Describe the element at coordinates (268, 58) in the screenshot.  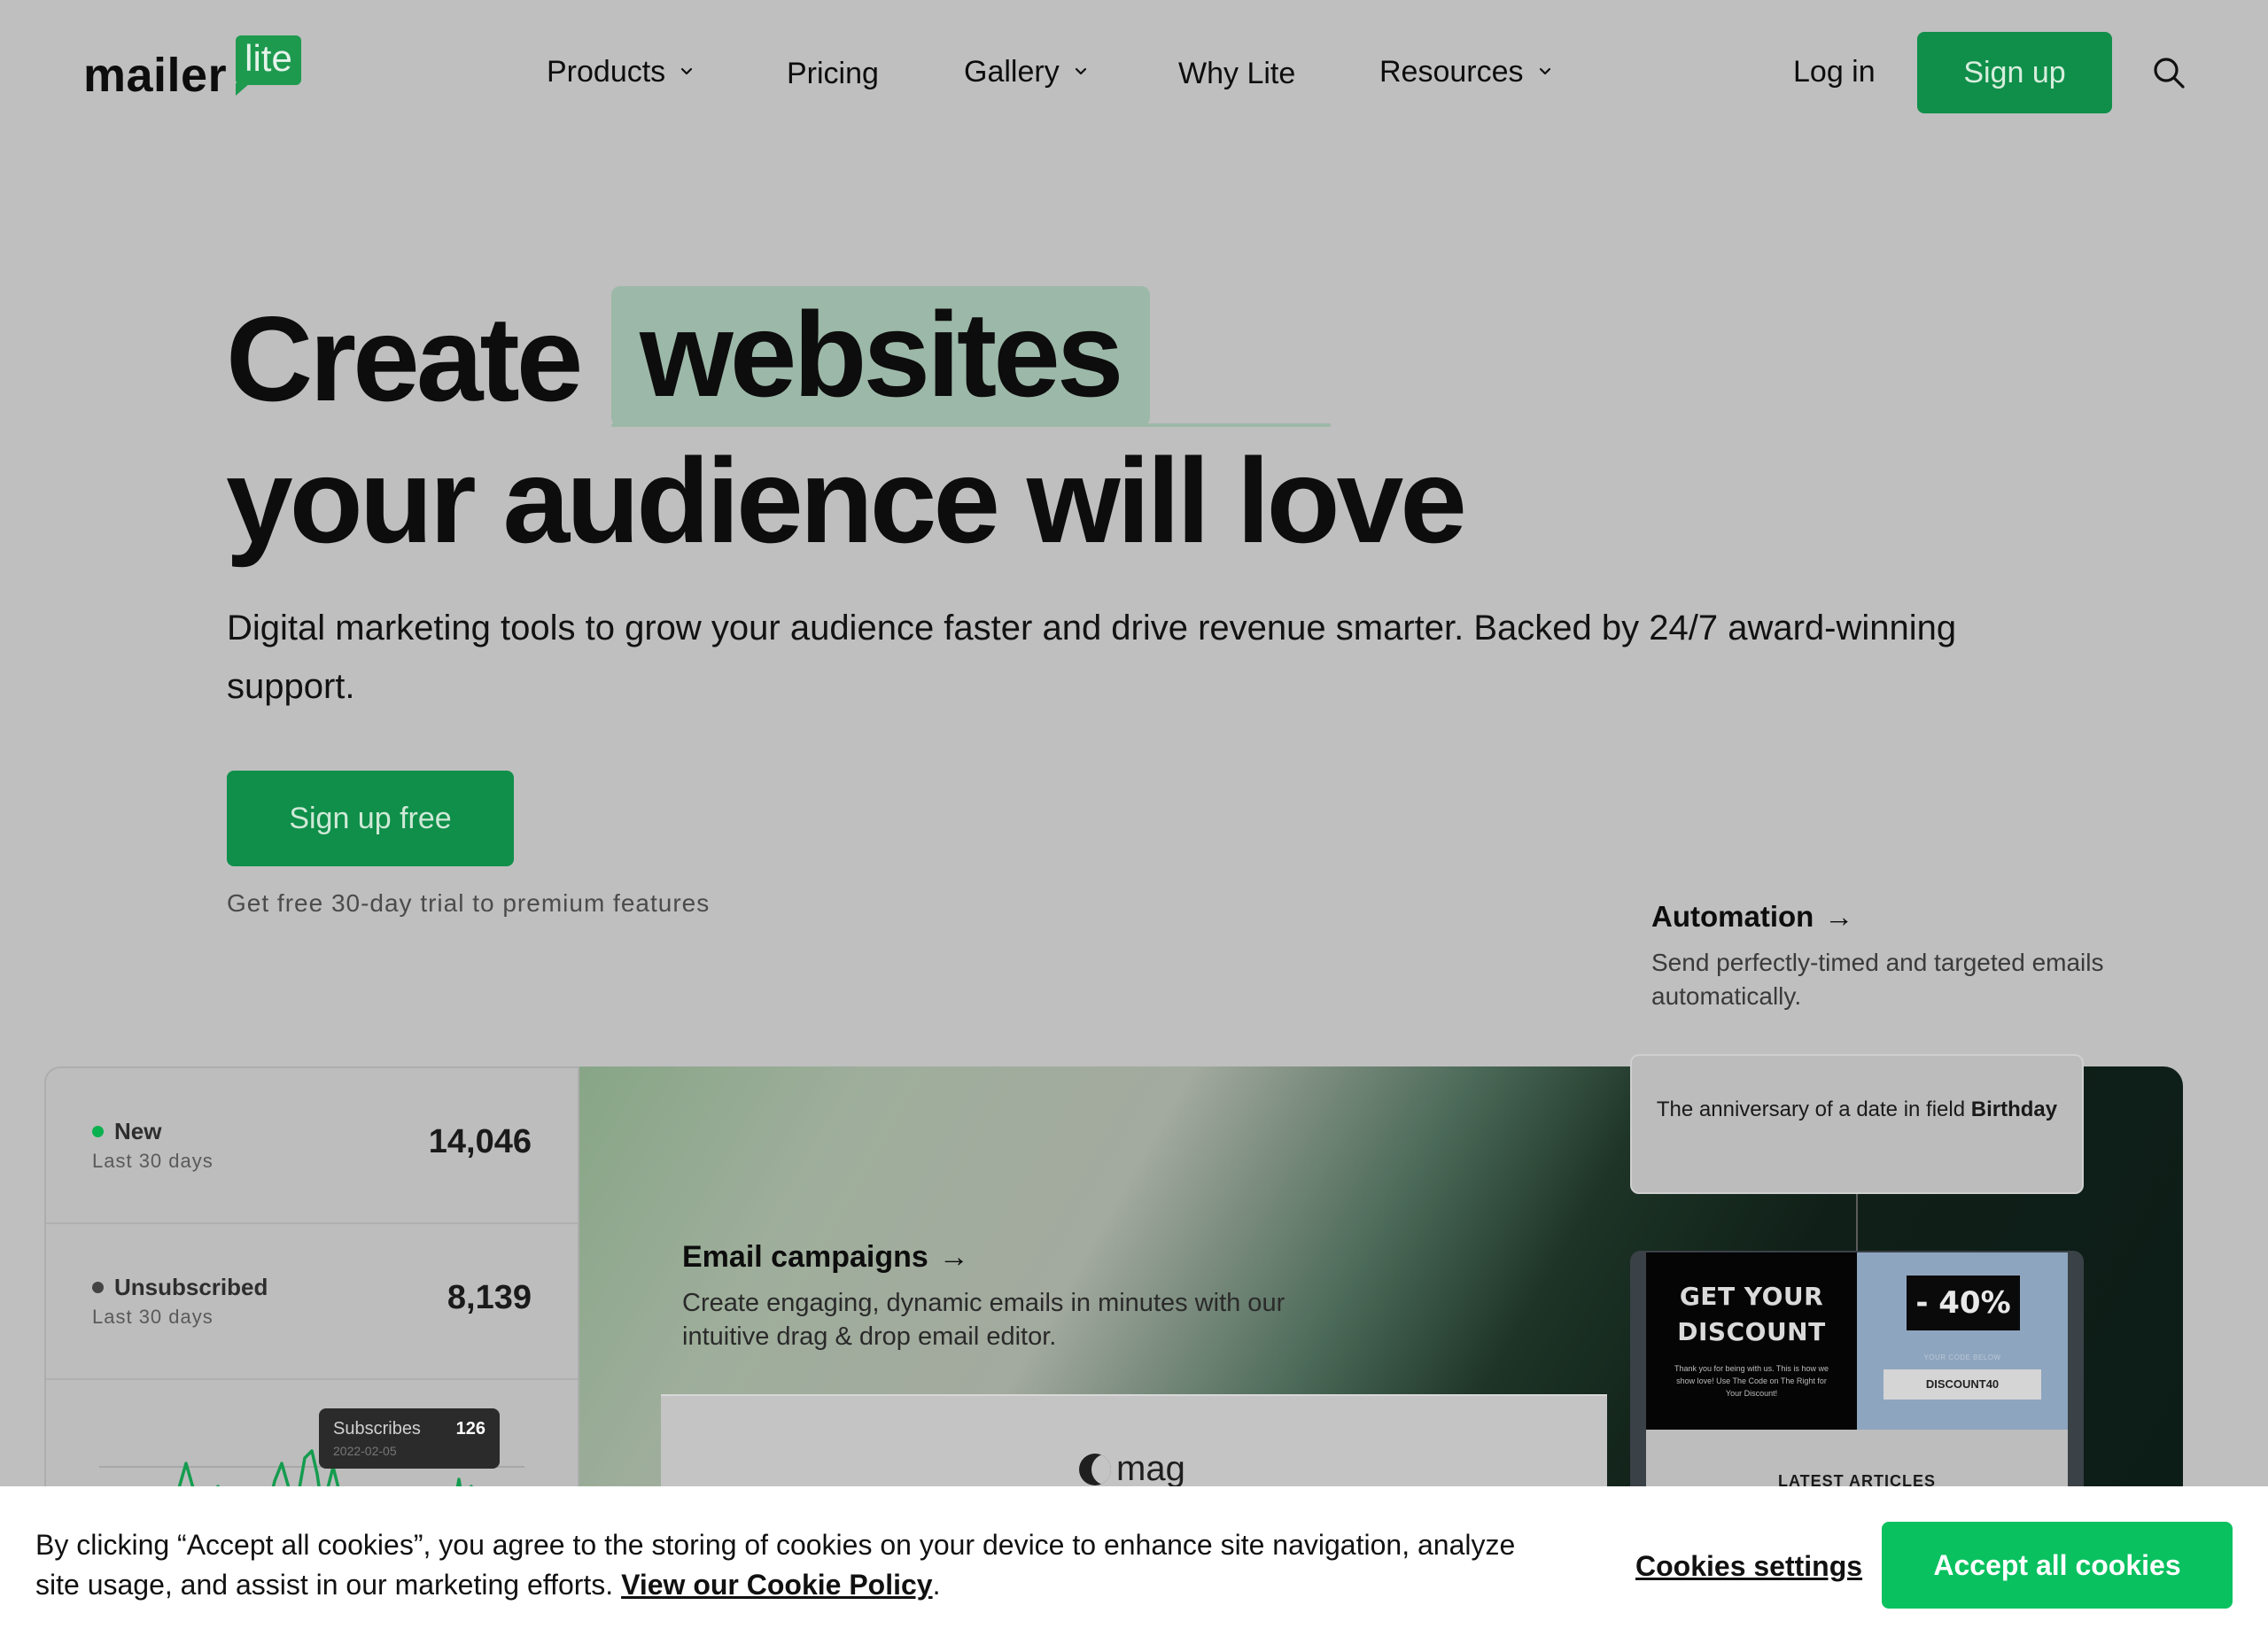
I see `logo-badge: lite` at that location.